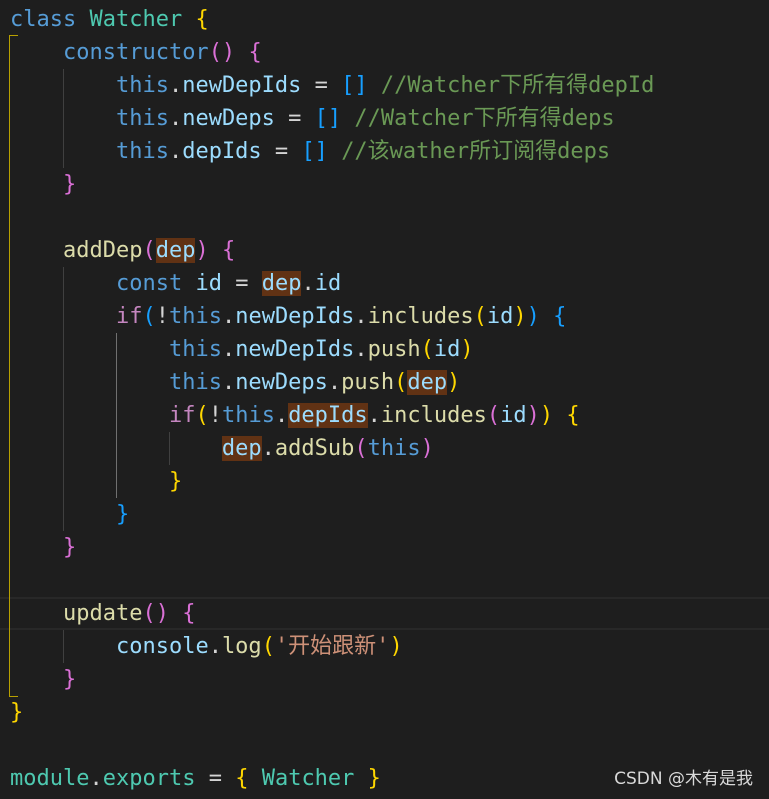  What do you see at coordinates (102, 250) in the screenshot?
I see `method-name: addDep` at bounding box center [102, 250].